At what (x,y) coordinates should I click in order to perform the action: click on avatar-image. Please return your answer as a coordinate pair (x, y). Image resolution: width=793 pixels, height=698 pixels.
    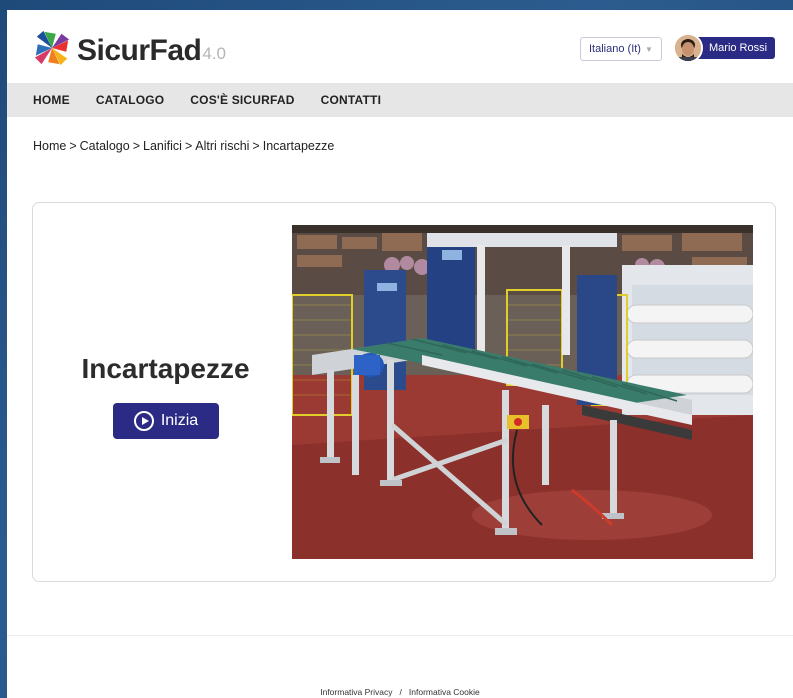
    Looking at the image, I should click on (688, 48).